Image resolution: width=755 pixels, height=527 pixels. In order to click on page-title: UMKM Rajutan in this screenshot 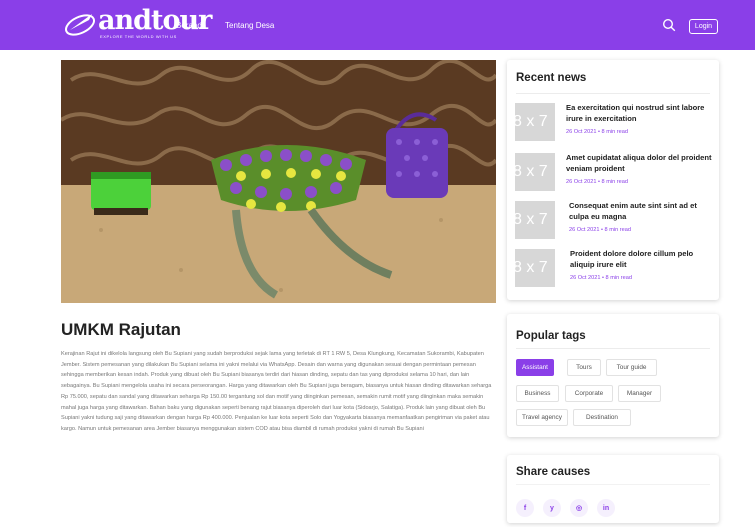, I will do `click(121, 329)`.